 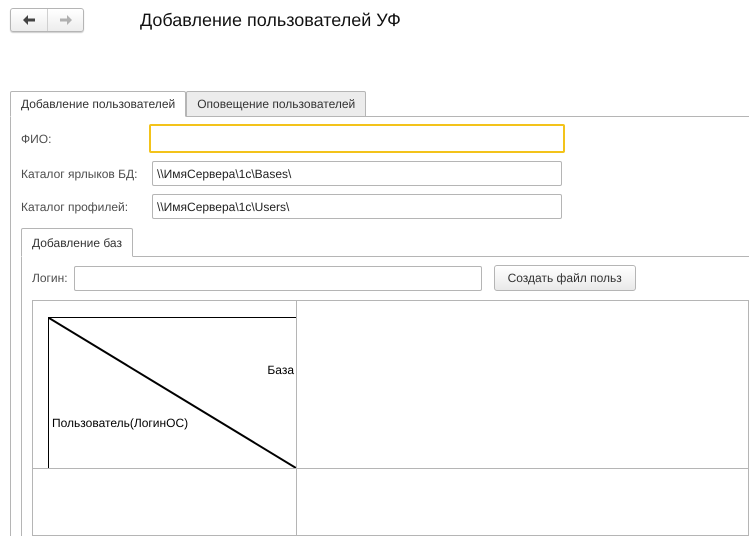 What do you see at coordinates (50, 278) in the screenshot?
I see `field-label: Логин:` at bounding box center [50, 278].